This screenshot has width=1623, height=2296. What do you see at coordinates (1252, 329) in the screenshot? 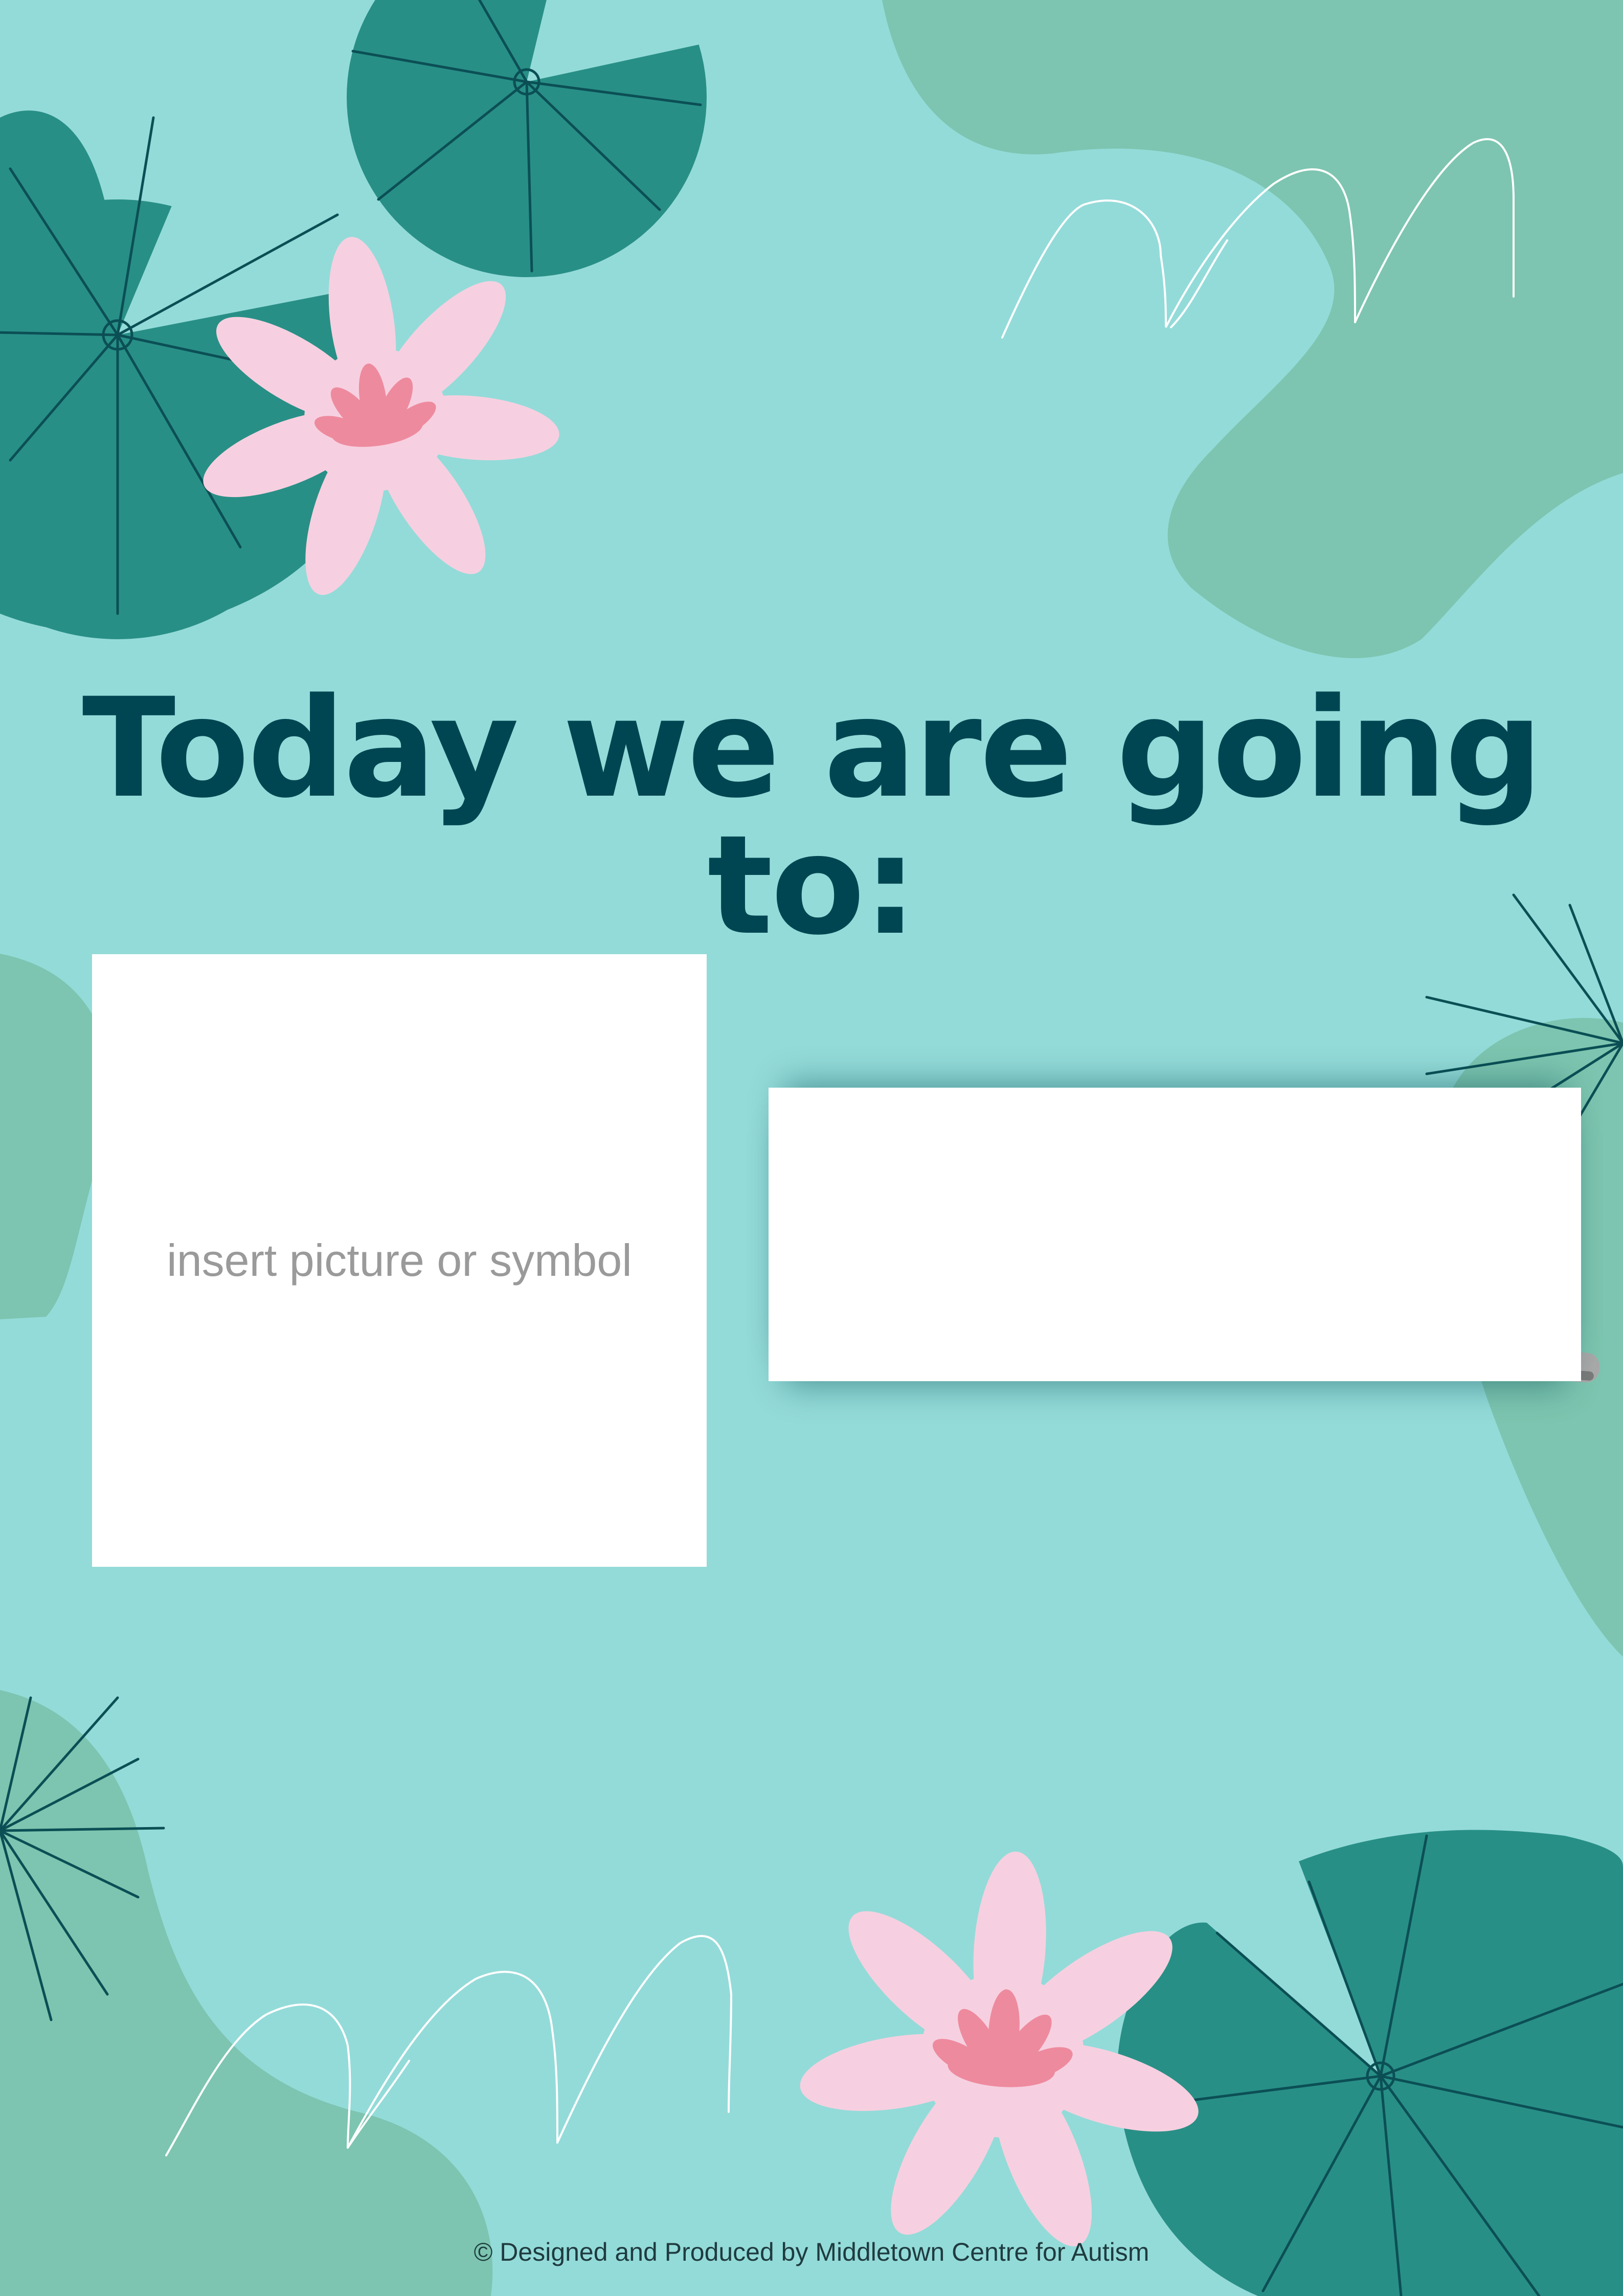
I see `green-blob-top-right` at bounding box center [1252, 329].